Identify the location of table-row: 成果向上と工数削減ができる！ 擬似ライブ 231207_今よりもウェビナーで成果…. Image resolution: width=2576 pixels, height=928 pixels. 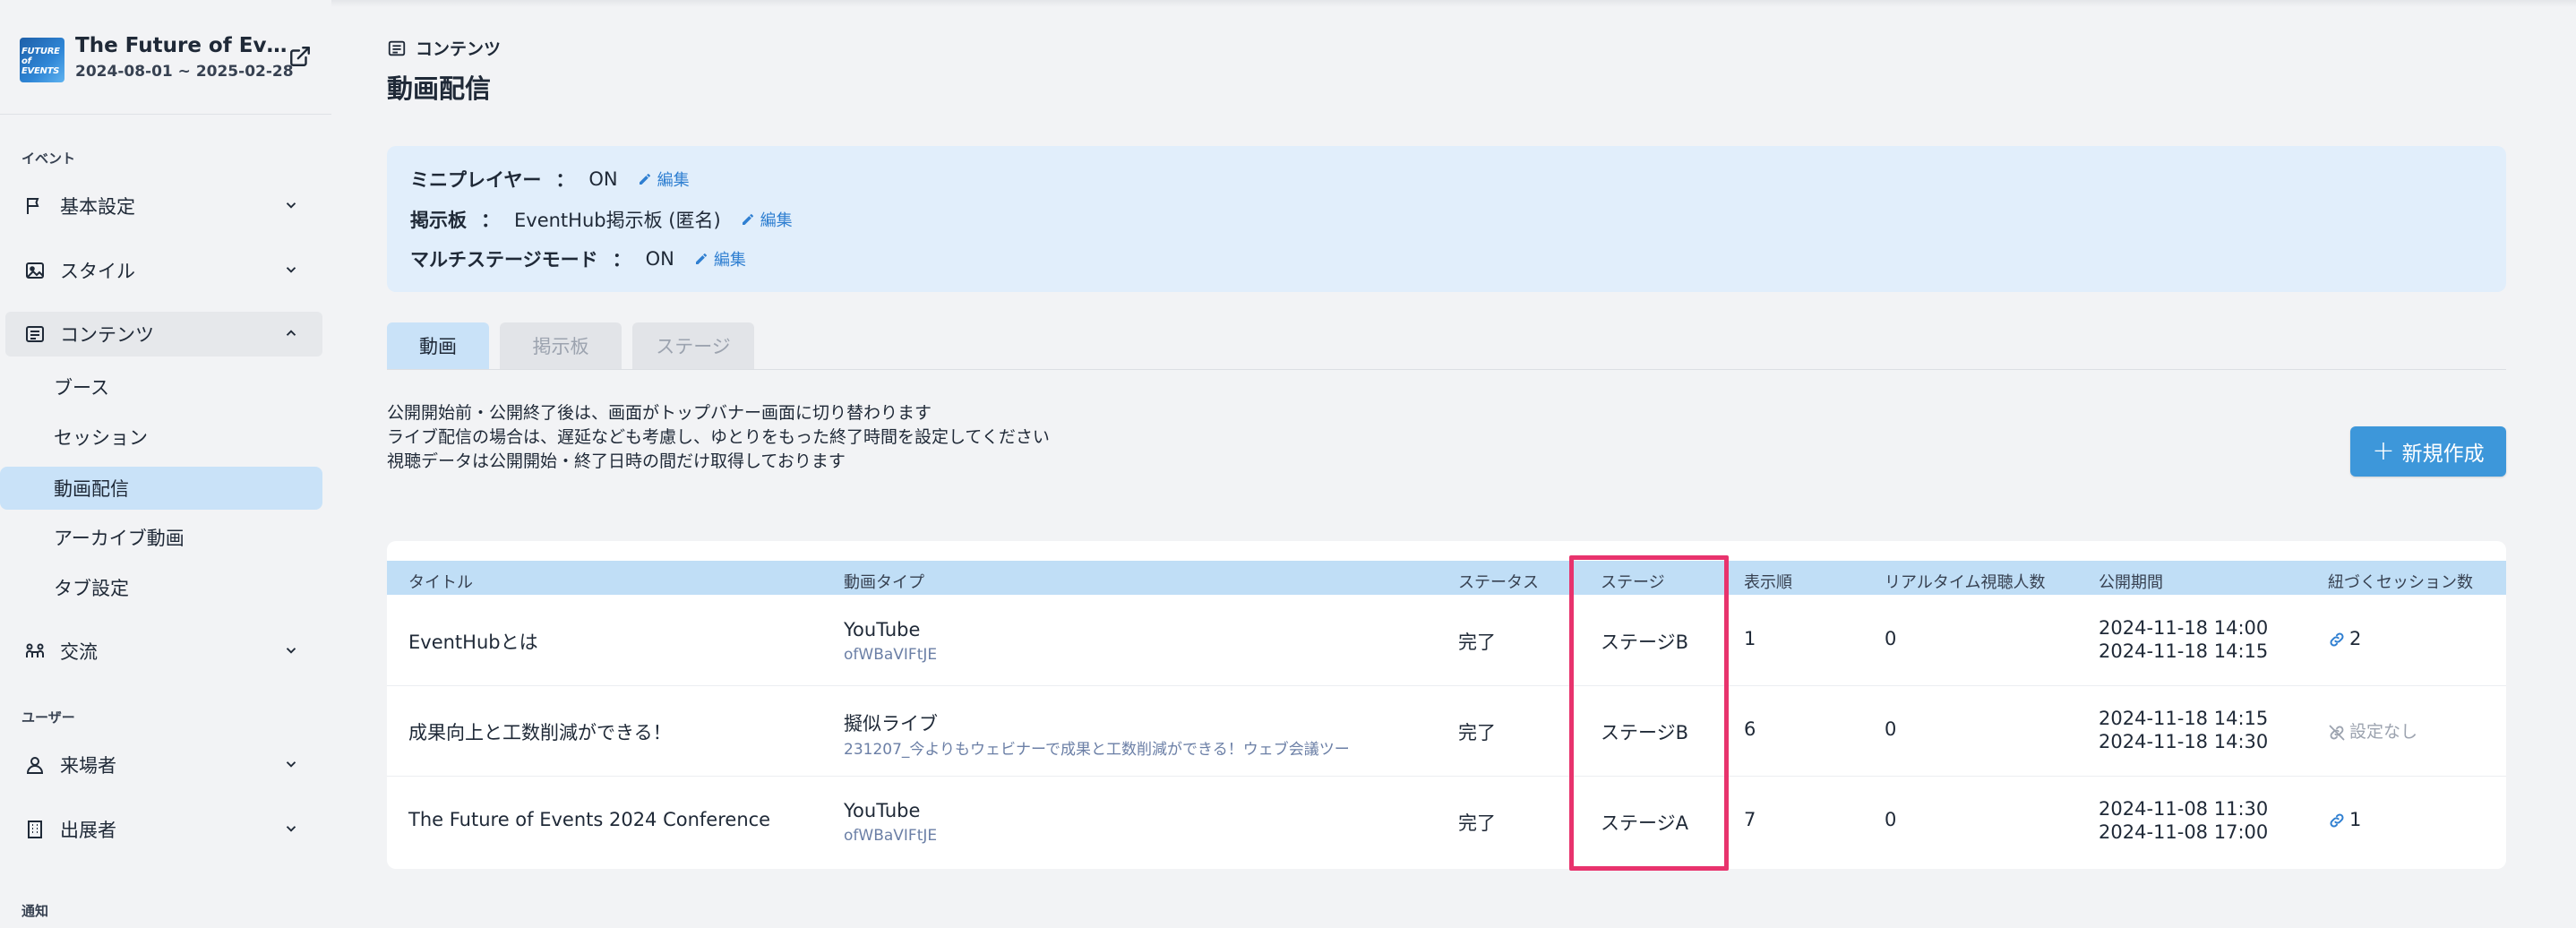
(1446, 731).